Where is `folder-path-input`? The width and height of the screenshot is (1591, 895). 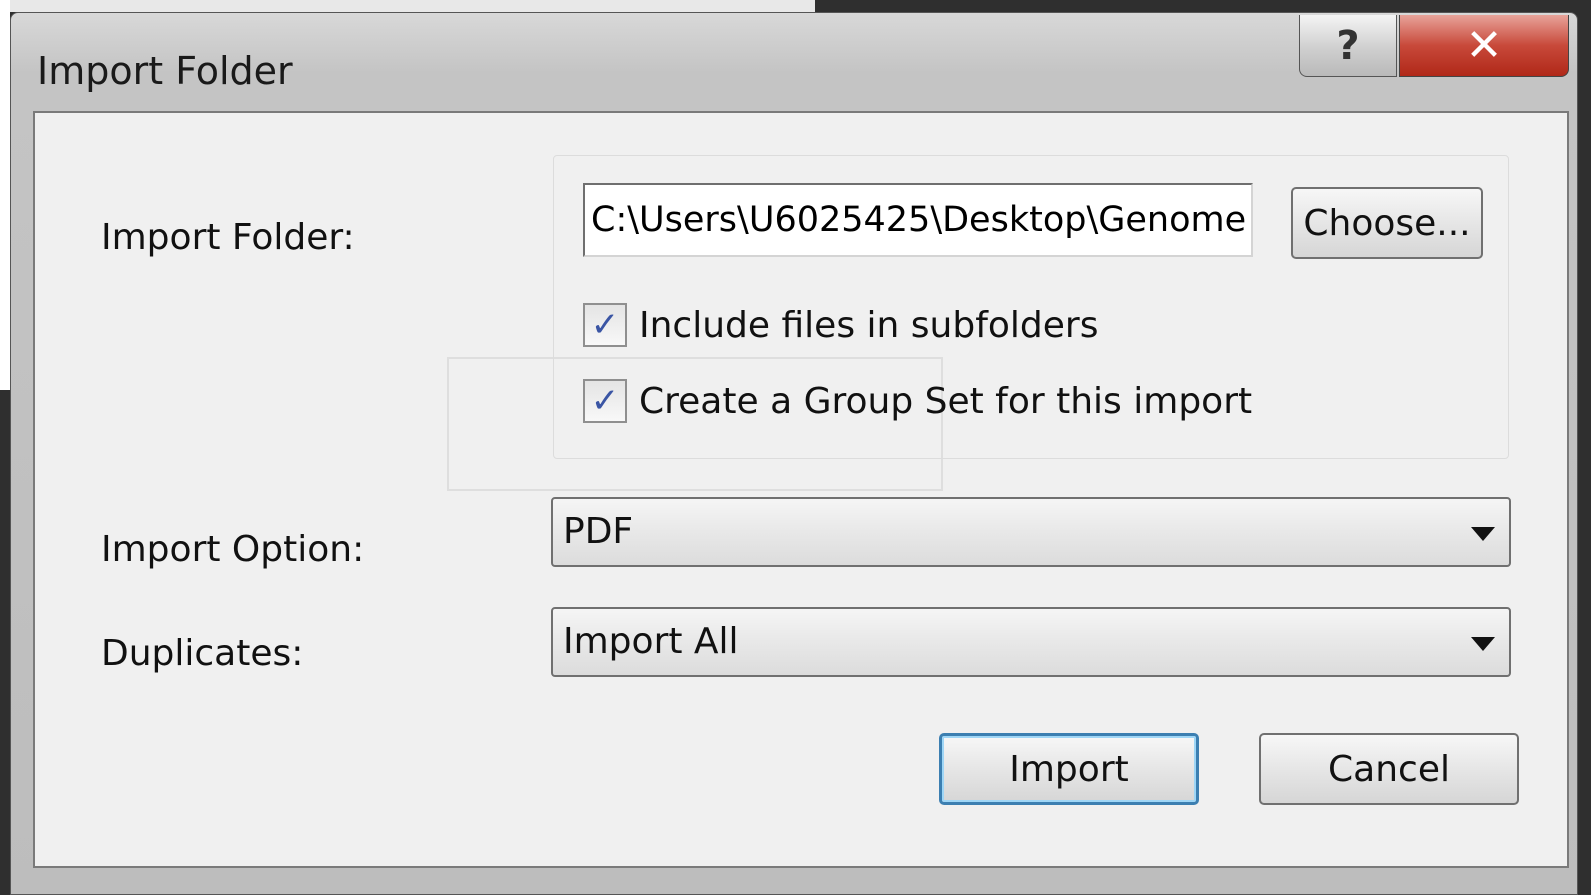 folder-path-input is located at coordinates (918, 220).